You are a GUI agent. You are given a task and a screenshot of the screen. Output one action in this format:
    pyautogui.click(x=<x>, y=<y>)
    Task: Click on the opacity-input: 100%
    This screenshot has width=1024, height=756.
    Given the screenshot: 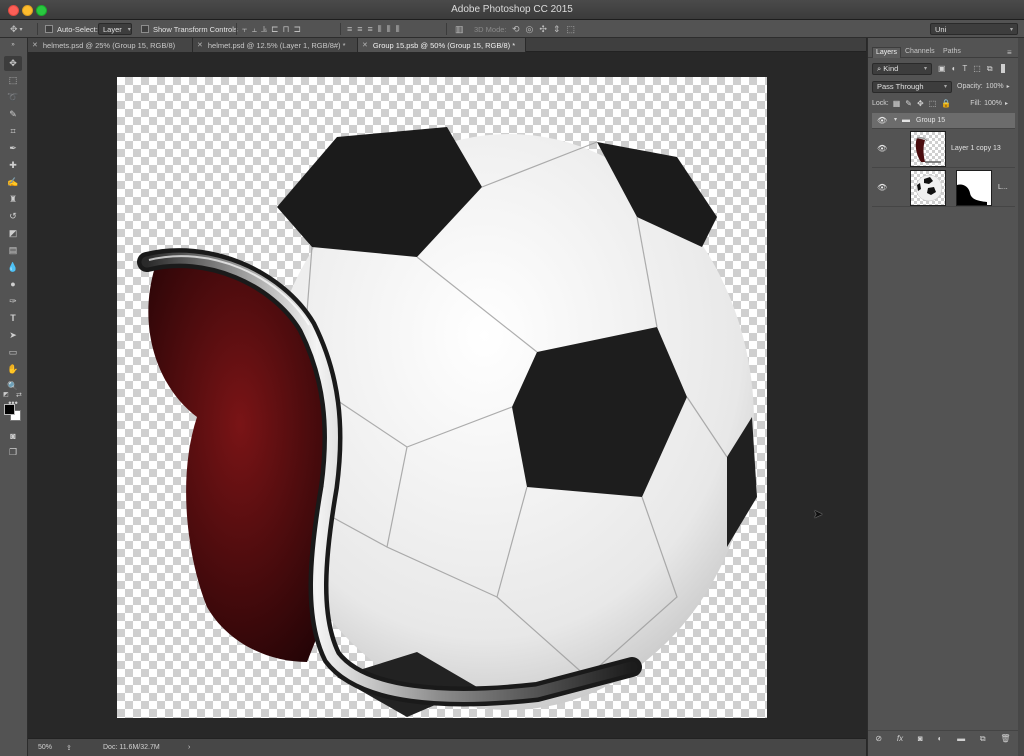 What is the action you would take?
    pyautogui.click(x=995, y=86)
    